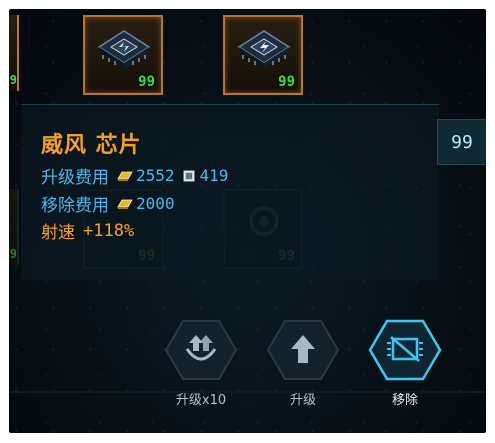 The height and width of the screenshot is (443, 495). I want to click on upgrade-cost-gold: 2552, so click(155, 175).